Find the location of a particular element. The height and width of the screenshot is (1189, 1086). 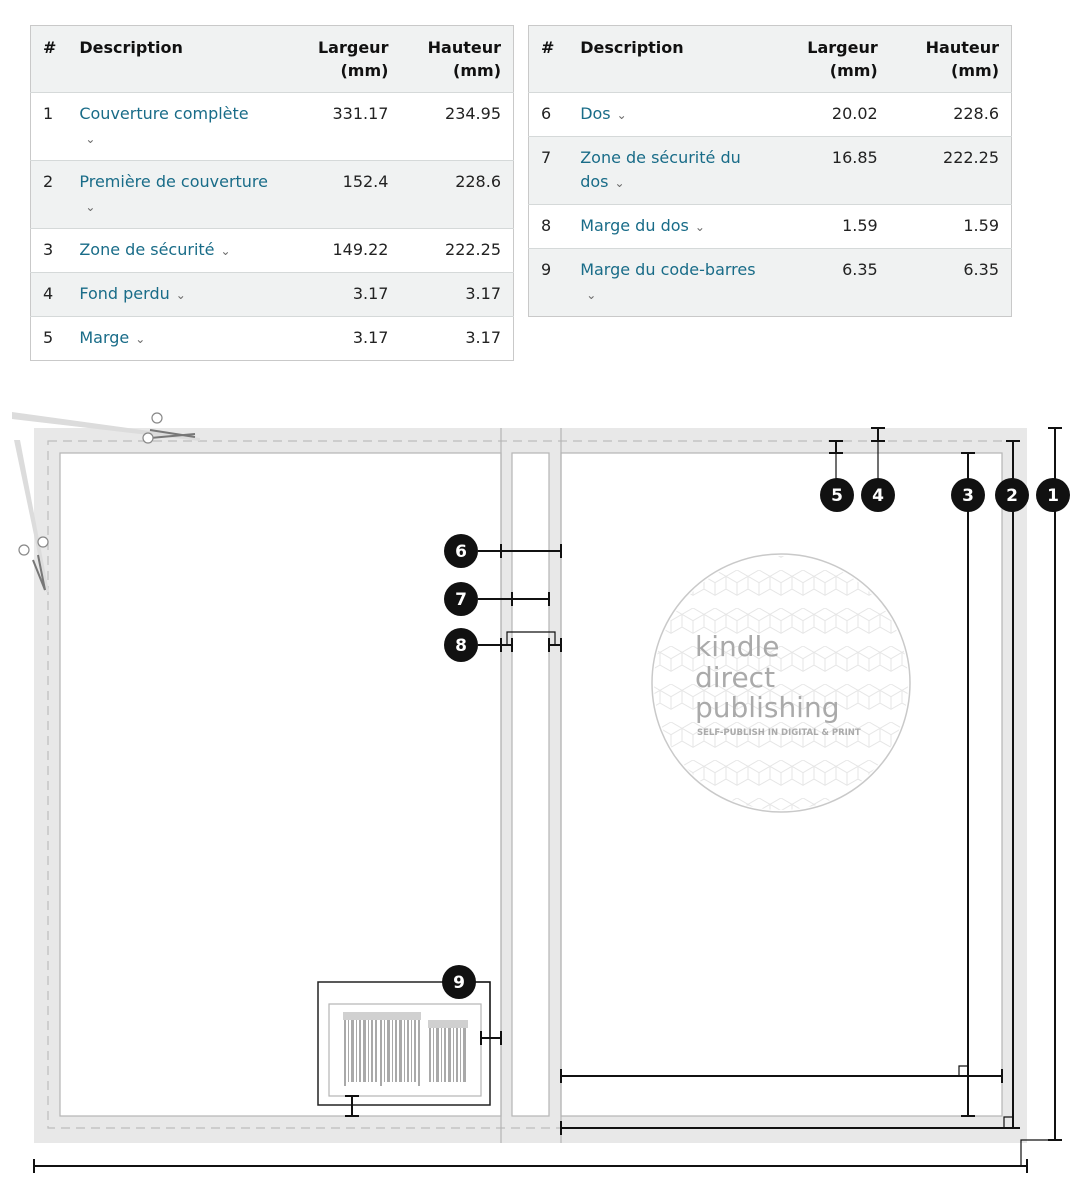

badge-8-label: 8 is located at coordinates (461, 646).